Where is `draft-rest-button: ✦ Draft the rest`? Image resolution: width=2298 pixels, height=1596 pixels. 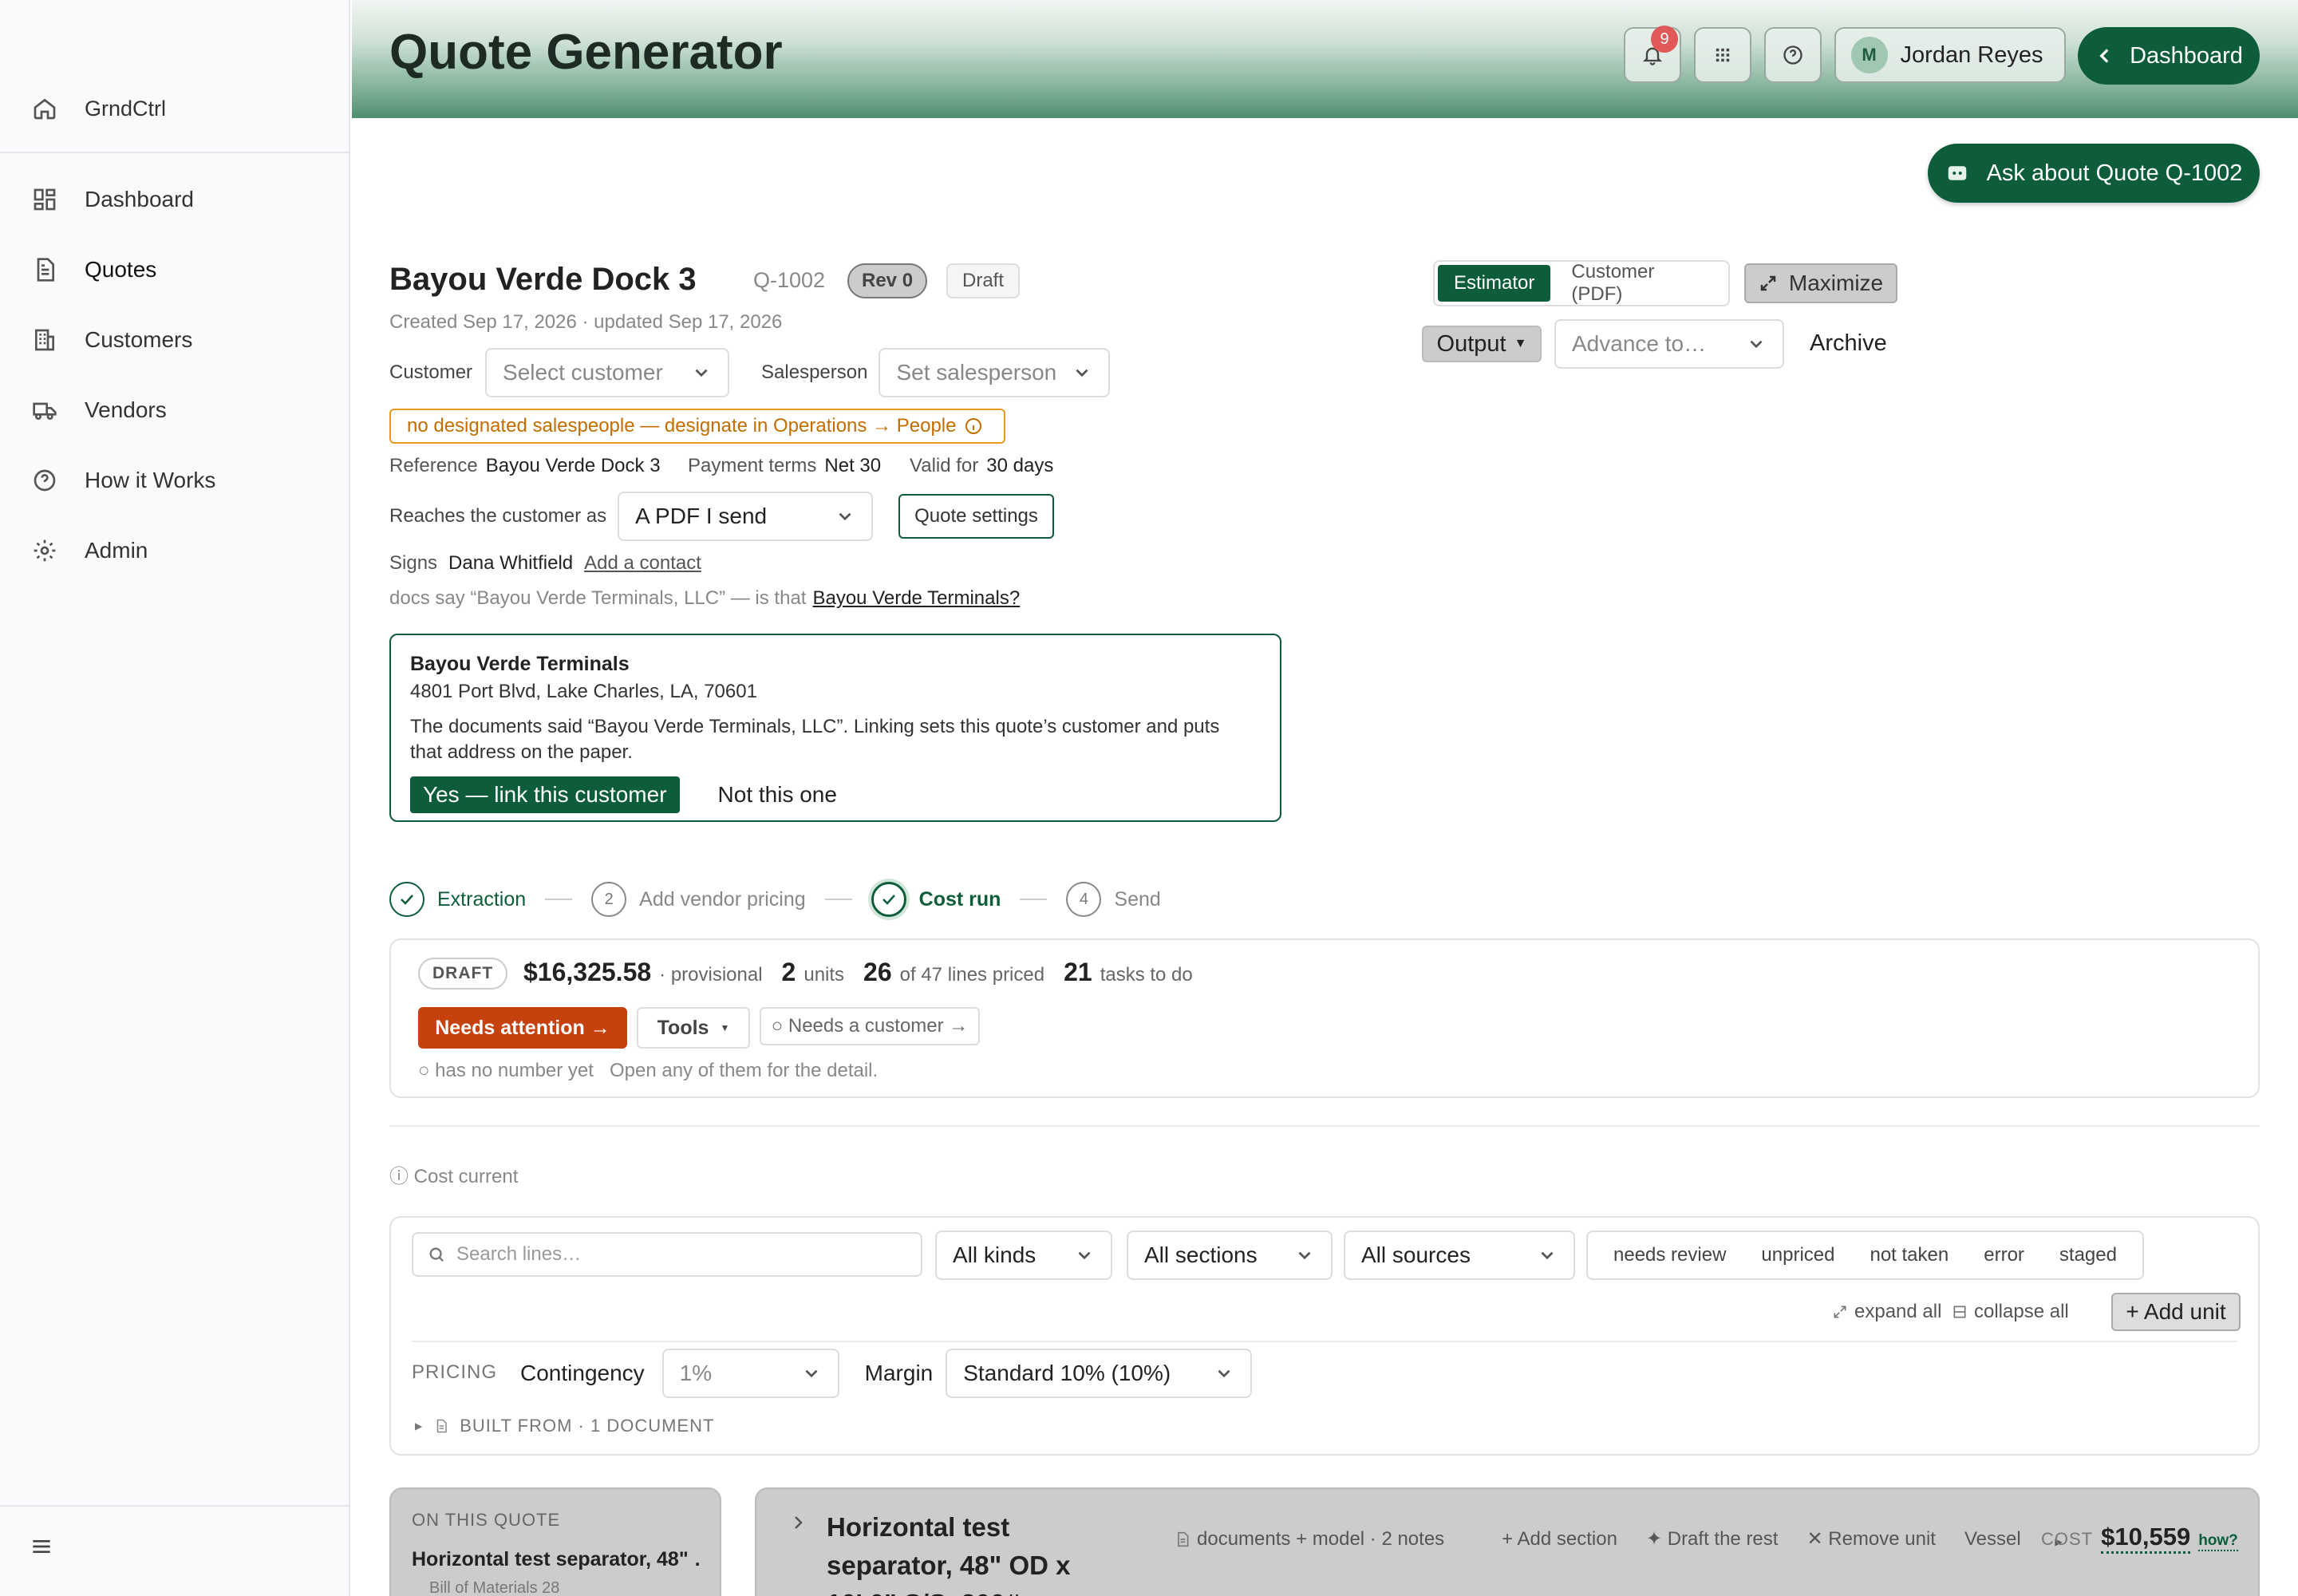 draft-rest-button: ✦ Draft the rest is located at coordinates (1712, 1539).